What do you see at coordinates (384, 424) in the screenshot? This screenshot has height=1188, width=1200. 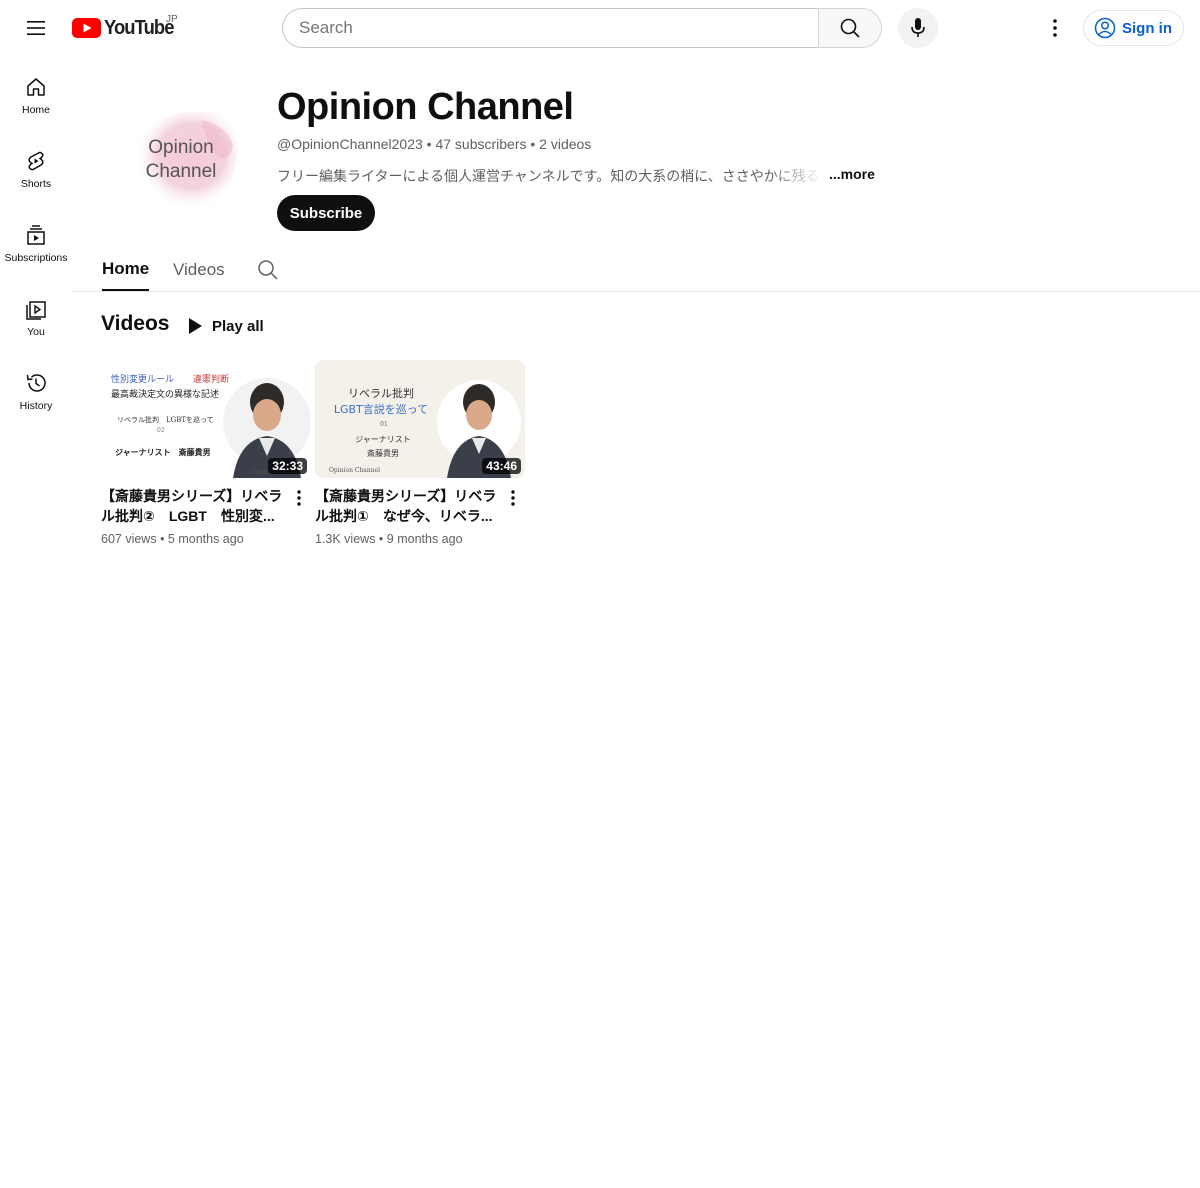 I see `svg-text: 01` at bounding box center [384, 424].